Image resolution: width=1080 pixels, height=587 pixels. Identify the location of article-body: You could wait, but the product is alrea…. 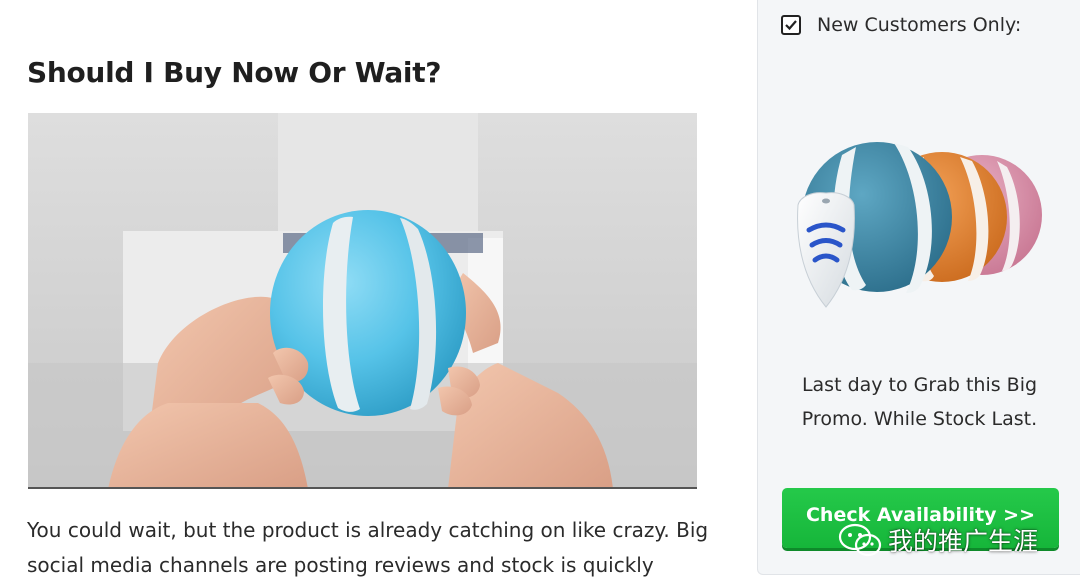
(372, 548).